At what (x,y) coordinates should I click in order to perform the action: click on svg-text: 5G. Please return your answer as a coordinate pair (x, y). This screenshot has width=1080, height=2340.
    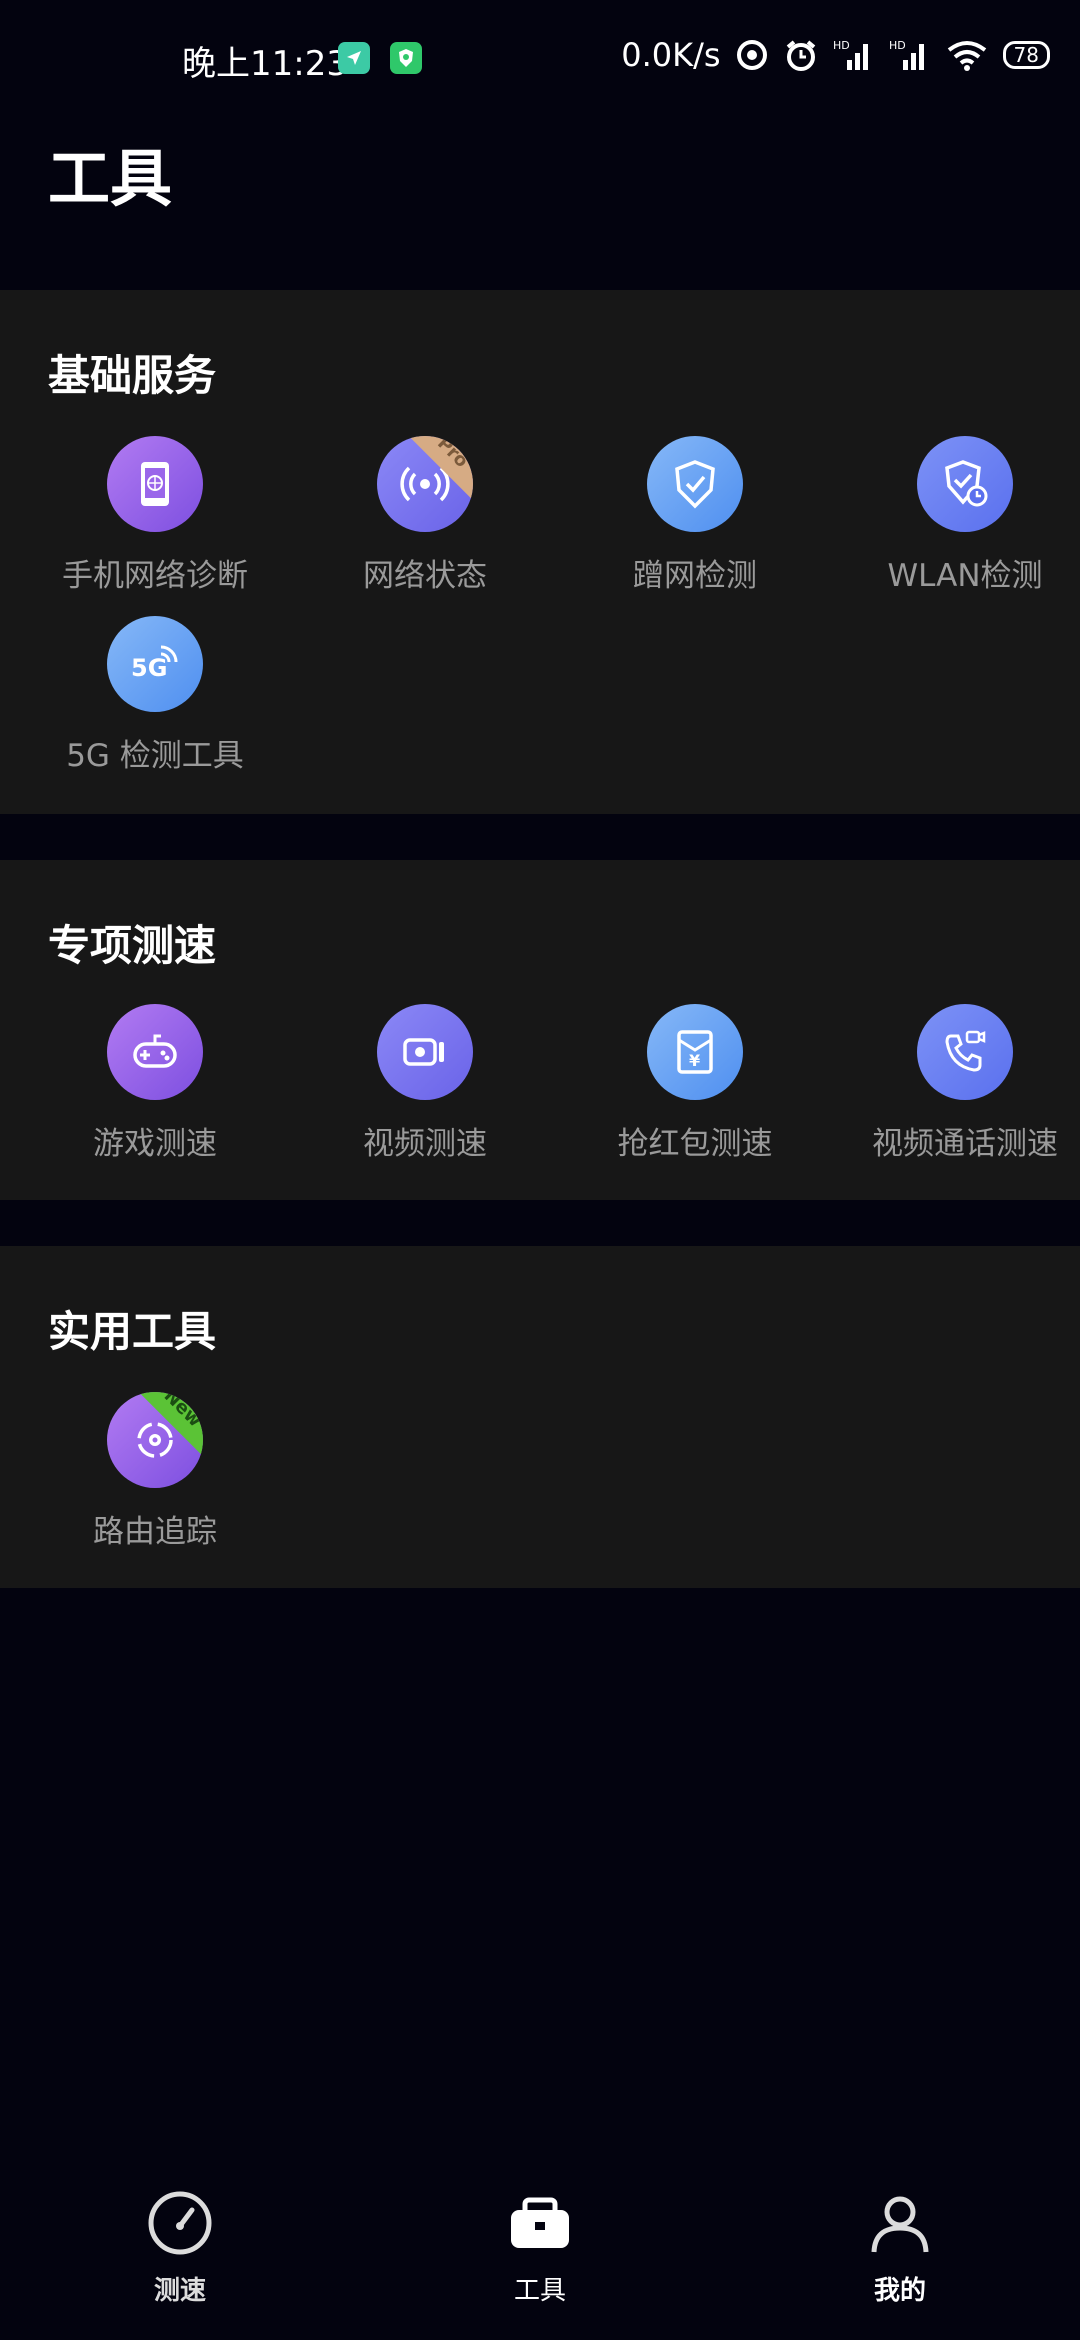
    Looking at the image, I should click on (149, 668).